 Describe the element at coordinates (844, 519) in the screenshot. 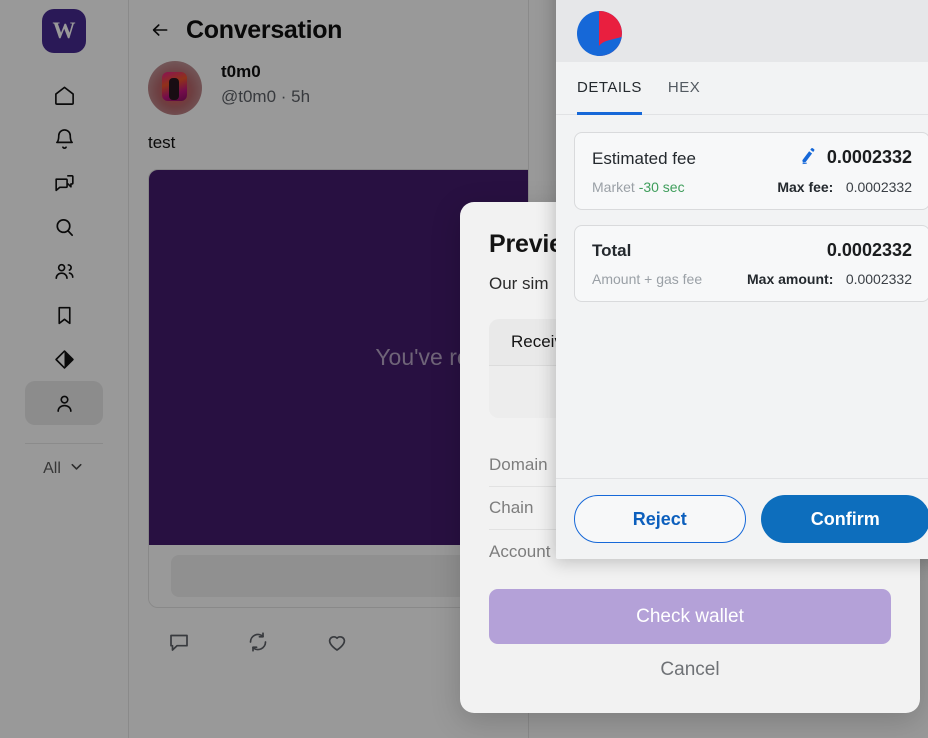

I see `confirm-button: Confirm` at that location.